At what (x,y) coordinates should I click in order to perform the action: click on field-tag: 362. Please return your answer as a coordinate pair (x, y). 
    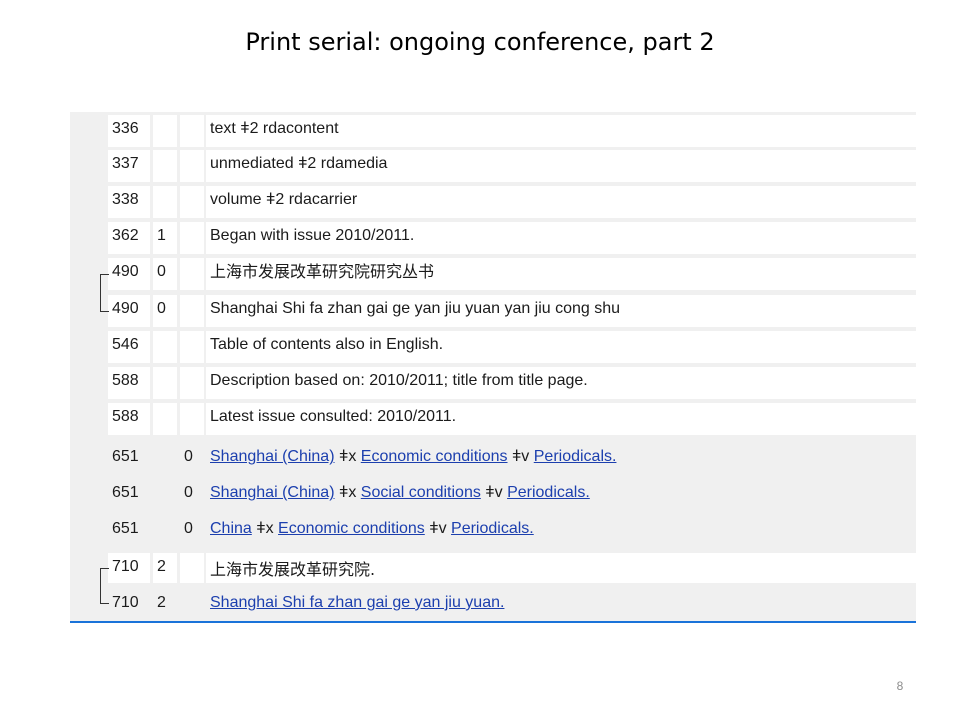
    Looking at the image, I should click on (129, 238).